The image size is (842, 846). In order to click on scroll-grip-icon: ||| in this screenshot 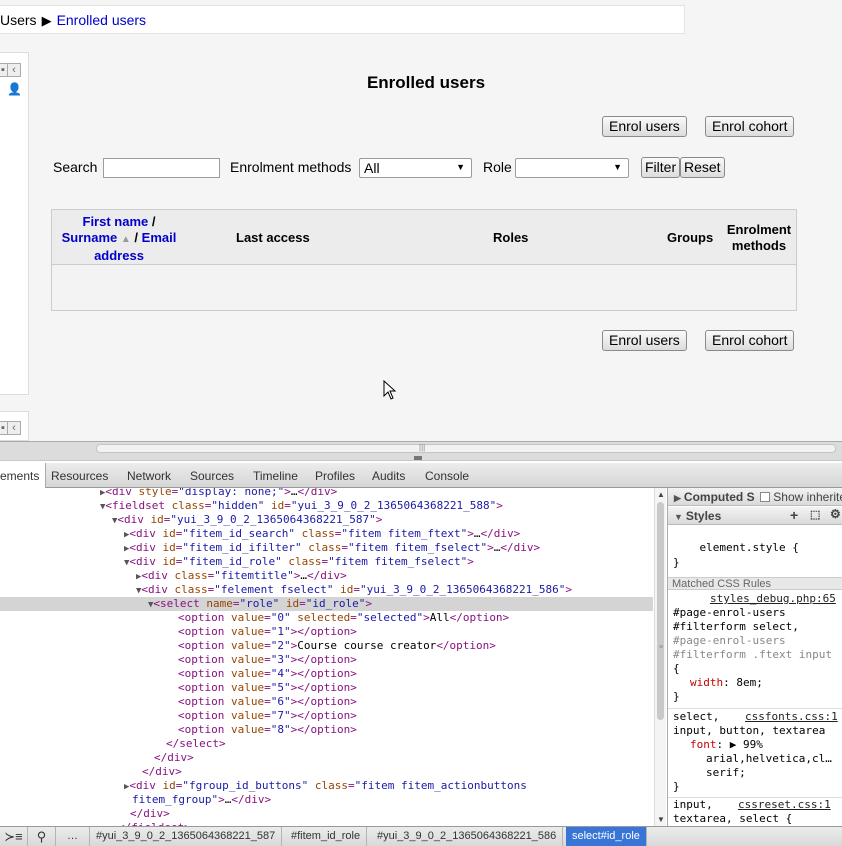, I will do `click(422, 447)`.